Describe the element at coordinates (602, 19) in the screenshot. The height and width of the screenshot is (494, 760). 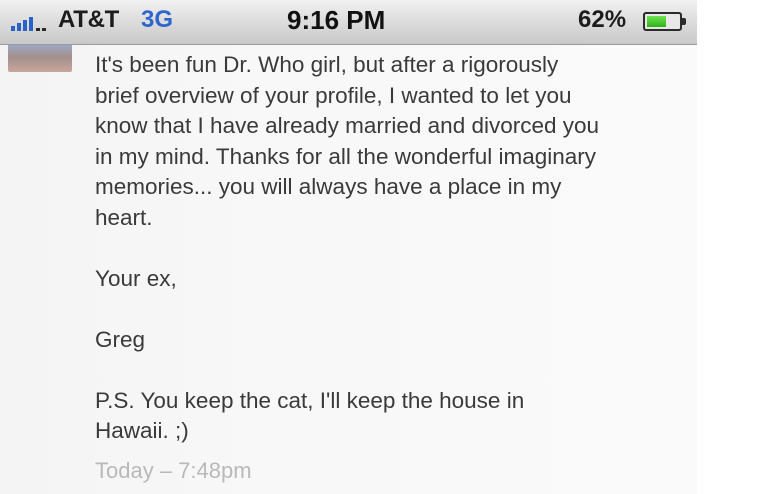
I see `battery-percent: 62%` at that location.